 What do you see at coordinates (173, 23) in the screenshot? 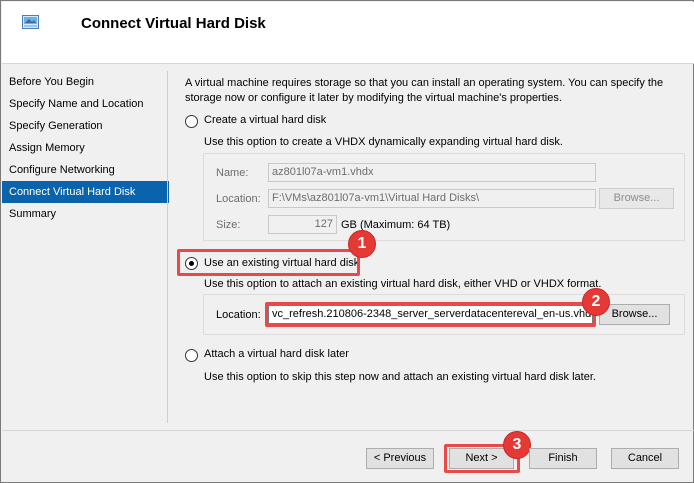
I see `page-title: Connect Virtual Hard Disk` at bounding box center [173, 23].